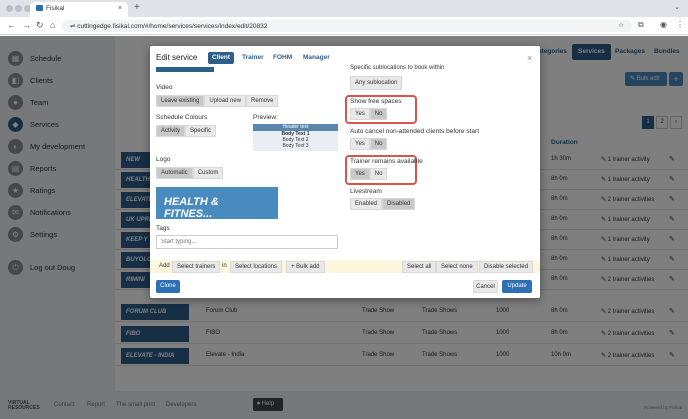 The height and width of the screenshot is (419, 688). Describe the element at coordinates (529, 58) in the screenshot. I see `close-icon: ×` at that location.